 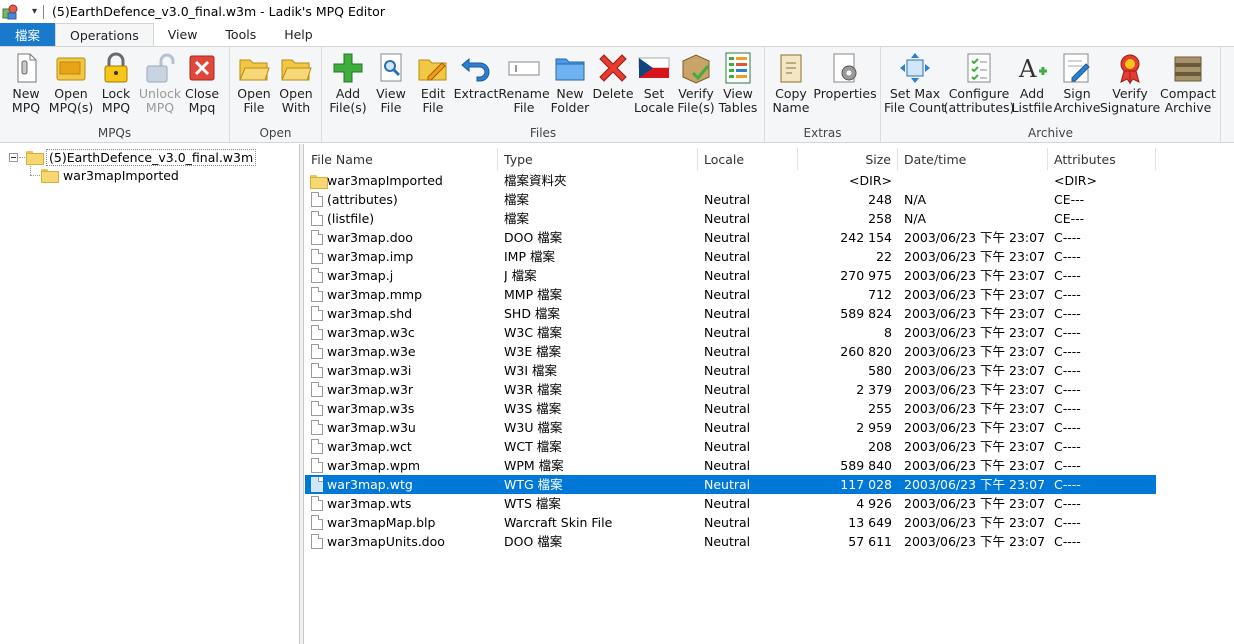 What do you see at coordinates (50, 176) in the screenshot?
I see `folder-icon` at bounding box center [50, 176].